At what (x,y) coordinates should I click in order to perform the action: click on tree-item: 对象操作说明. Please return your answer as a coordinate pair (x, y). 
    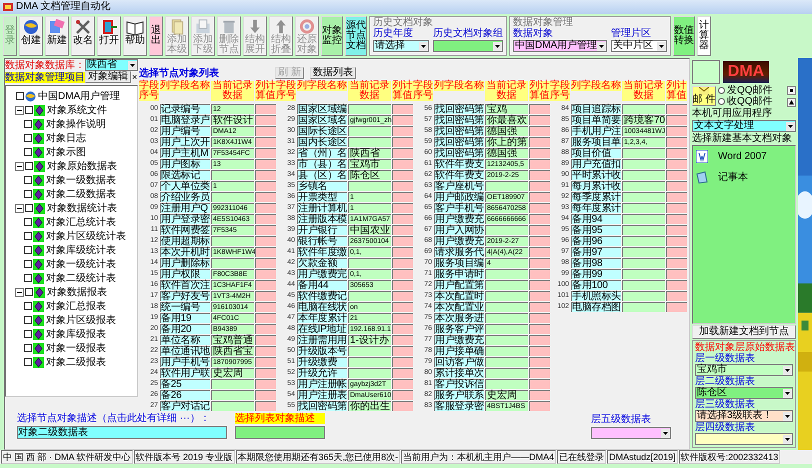
    Looking at the image, I should click on (76, 124).